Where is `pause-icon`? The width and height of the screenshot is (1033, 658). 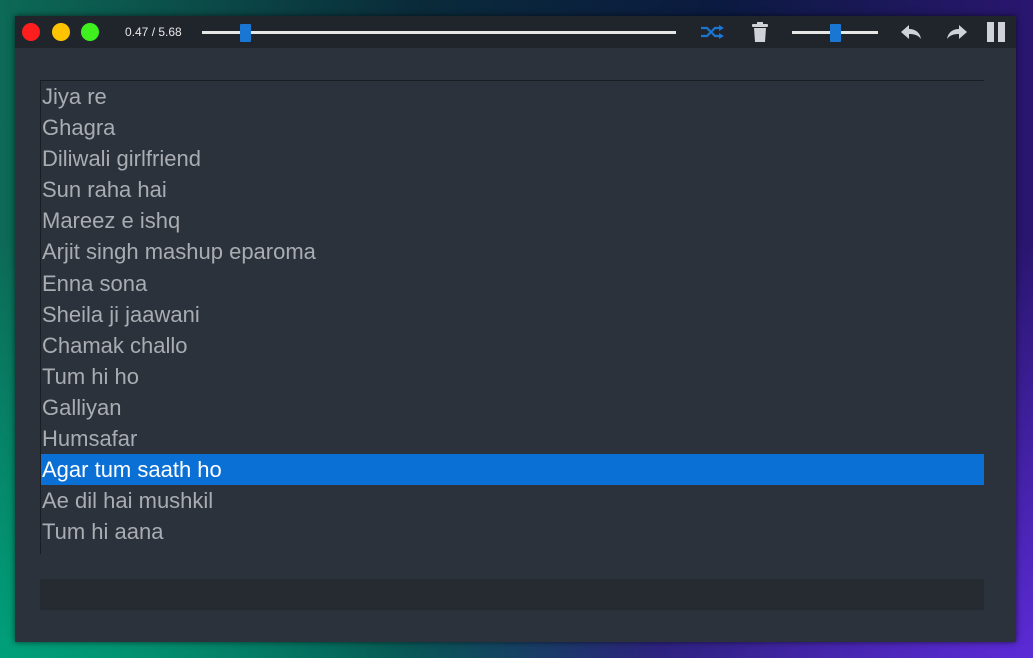 pause-icon is located at coordinates (996, 32).